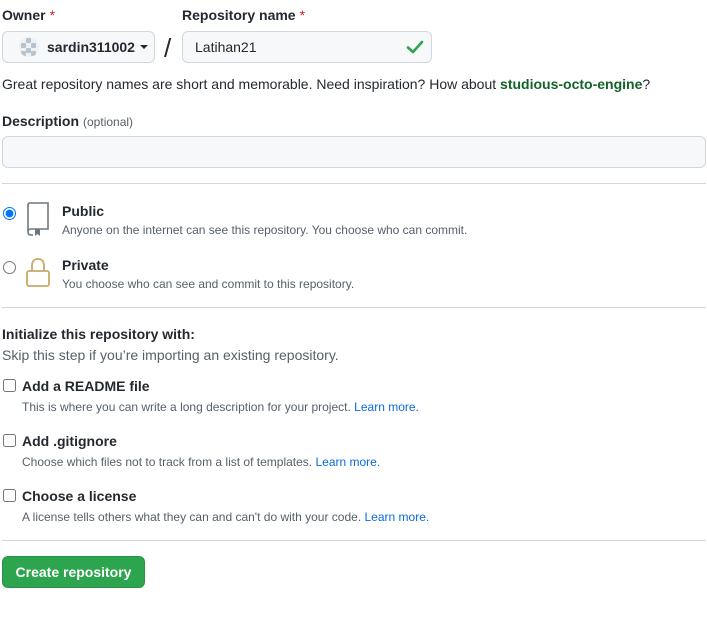  What do you see at coordinates (9, 267) in the screenshot?
I see `private-radio` at bounding box center [9, 267].